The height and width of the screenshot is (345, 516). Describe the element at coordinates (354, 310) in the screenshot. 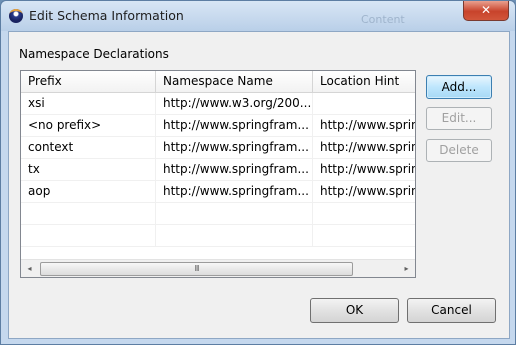

I see `ok-button: OK` at that location.